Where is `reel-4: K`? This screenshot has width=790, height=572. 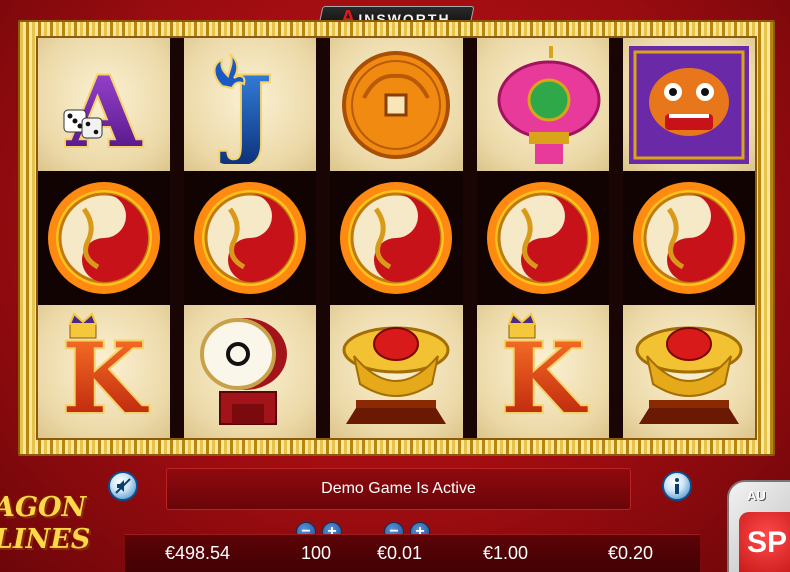
reel-4: K is located at coordinates (542, 238).